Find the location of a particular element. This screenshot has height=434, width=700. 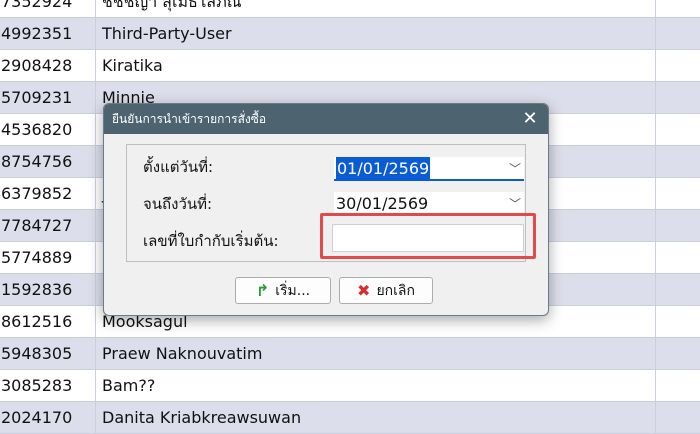

table-row: 5948305 Praew Naknouvatim is located at coordinates (350, 354).